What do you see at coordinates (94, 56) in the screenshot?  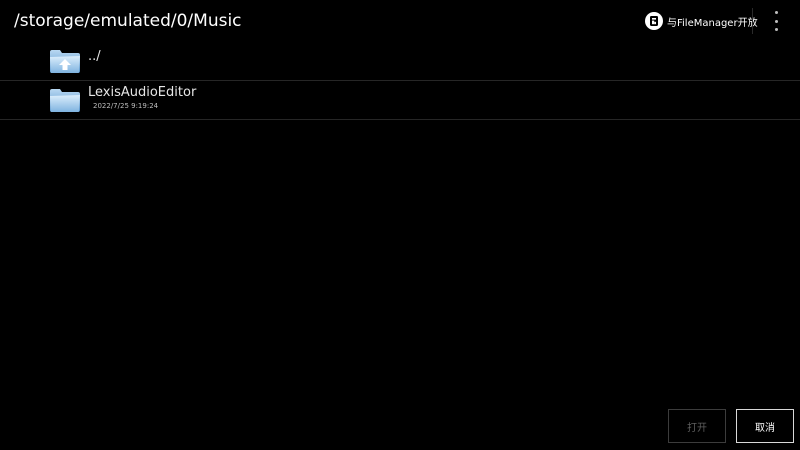 I see `file-name: ../` at bounding box center [94, 56].